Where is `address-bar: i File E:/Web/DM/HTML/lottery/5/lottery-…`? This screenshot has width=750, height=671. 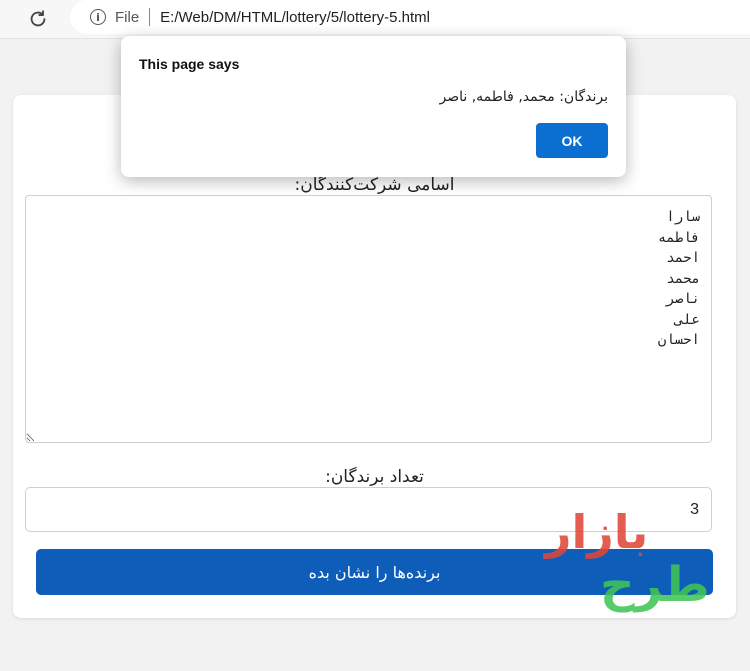 address-bar: i File E:/Web/DM/HTML/lottery/5/lottery-… is located at coordinates (410, 17).